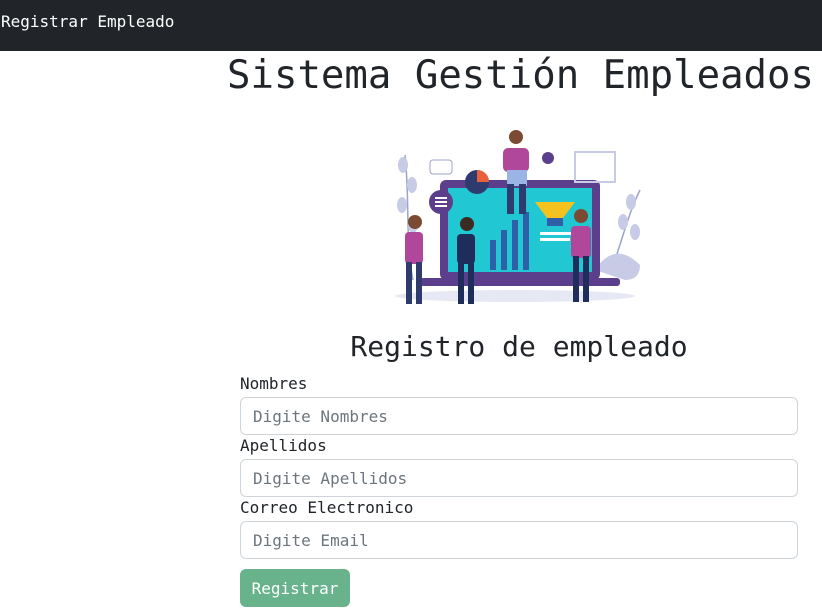 The image size is (822, 610). Describe the element at coordinates (519, 346) in the screenshot. I see `form-title: Registro de empleado` at that location.